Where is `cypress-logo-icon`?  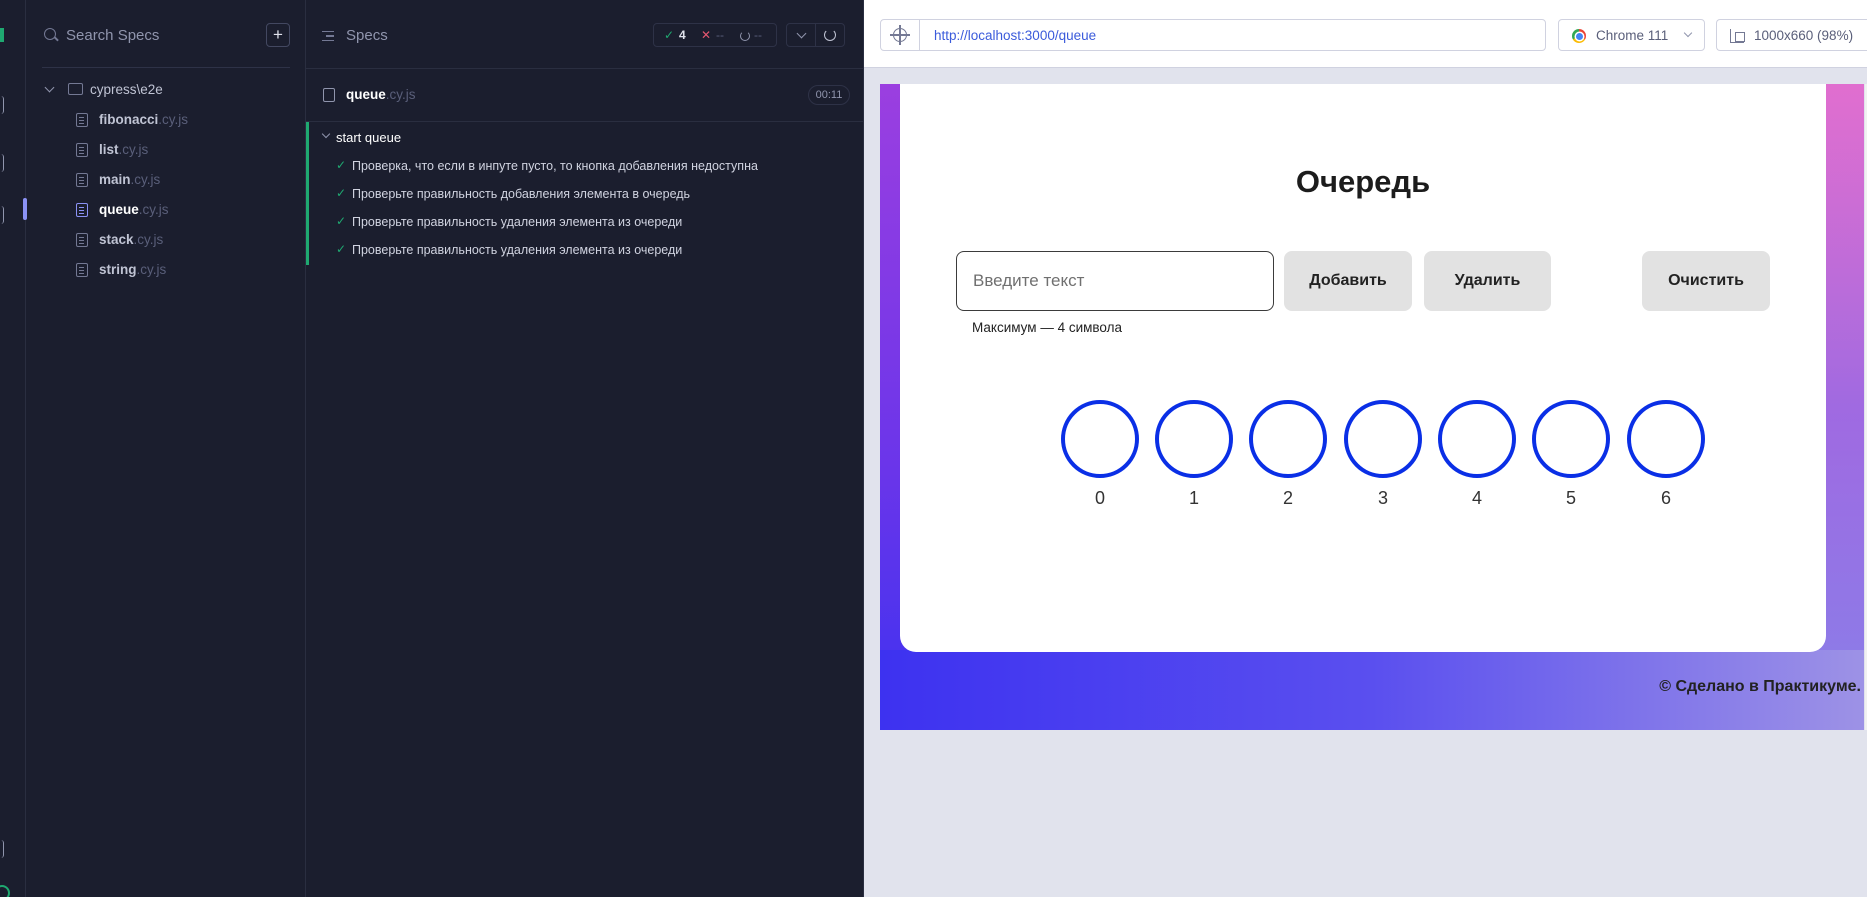 cypress-logo-icon is located at coordinates (2, 35).